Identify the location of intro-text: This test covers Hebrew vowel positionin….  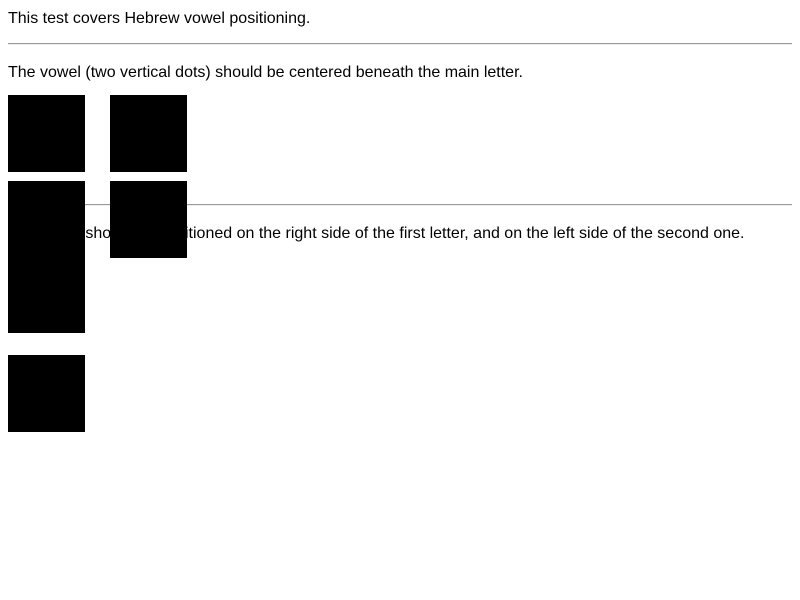
(159, 18).